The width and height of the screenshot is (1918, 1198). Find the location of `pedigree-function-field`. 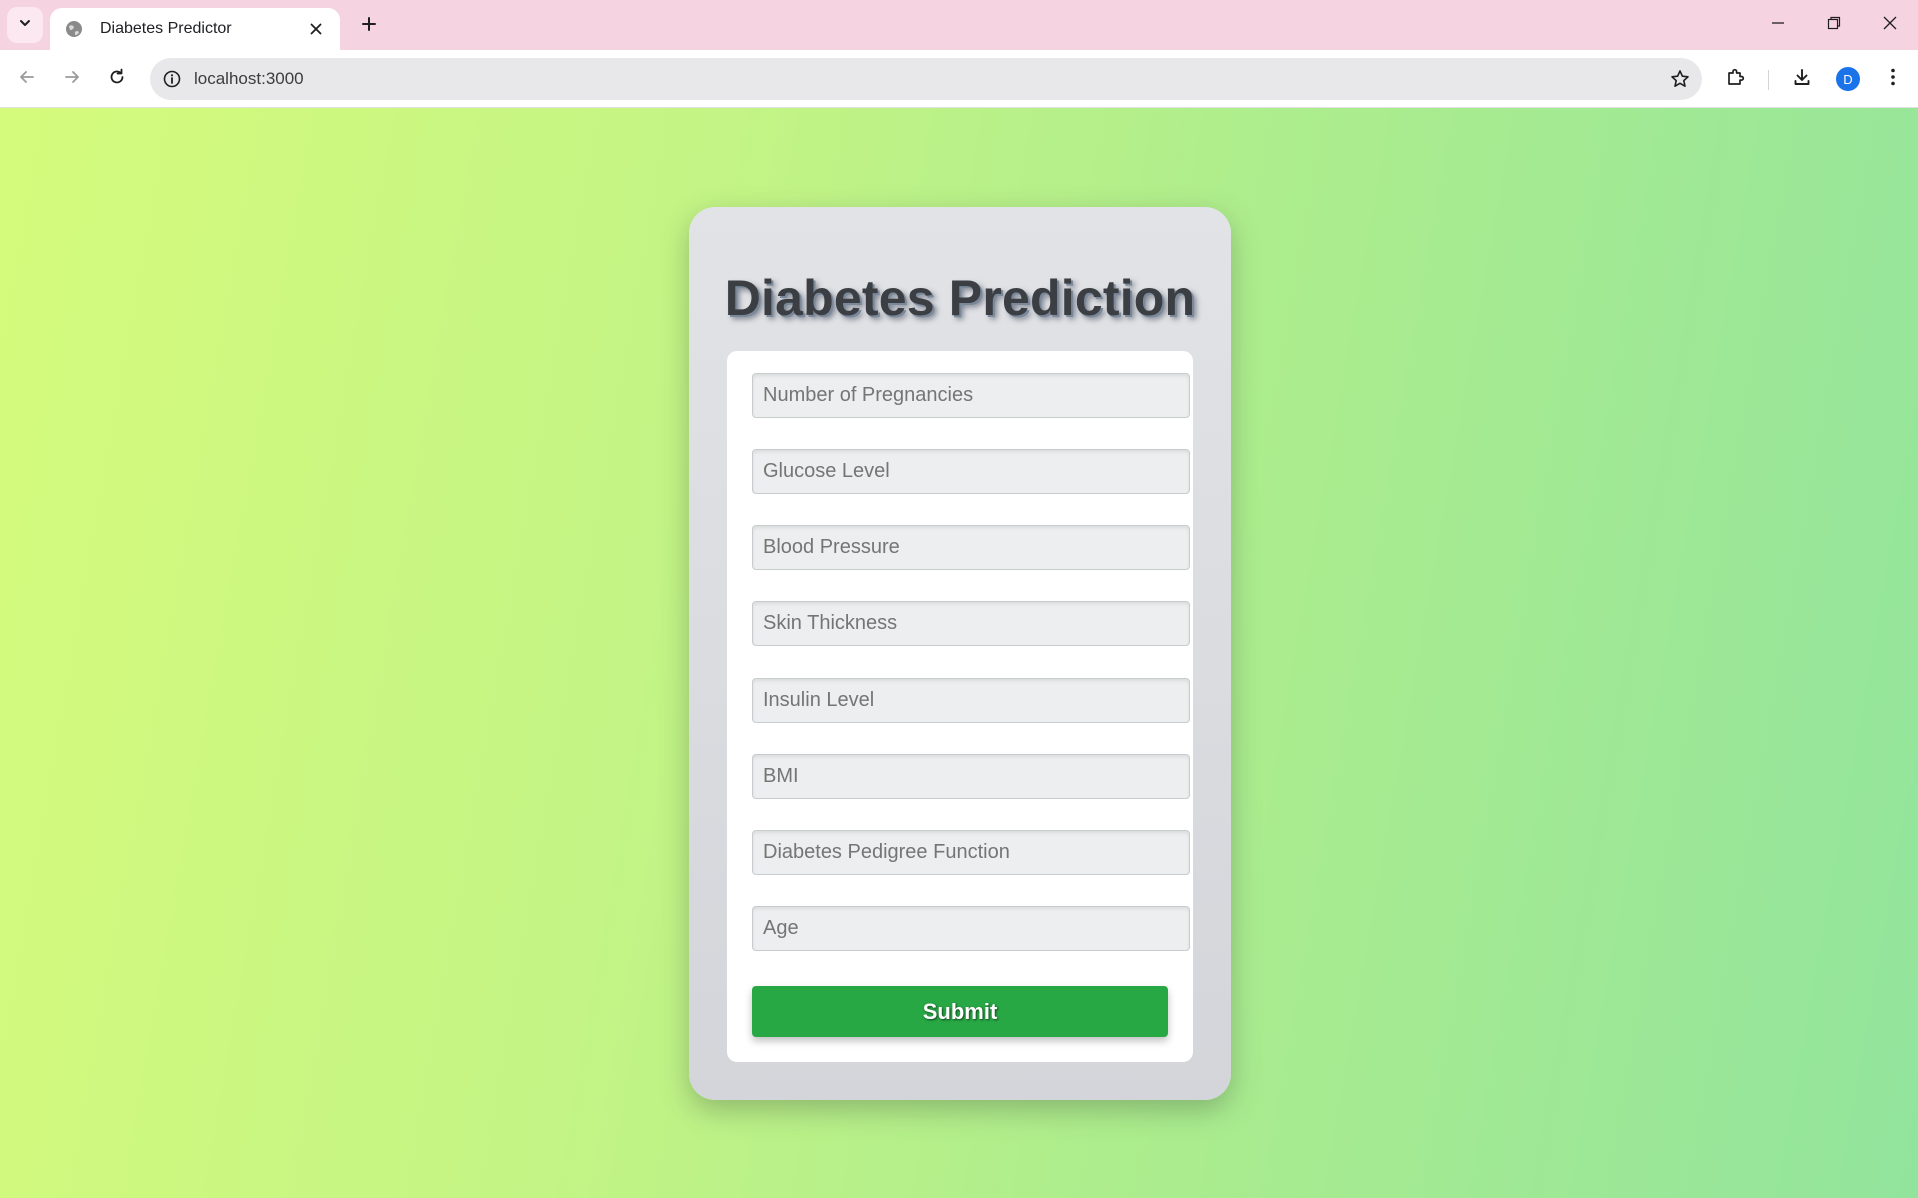

pedigree-function-field is located at coordinates (971, 852).